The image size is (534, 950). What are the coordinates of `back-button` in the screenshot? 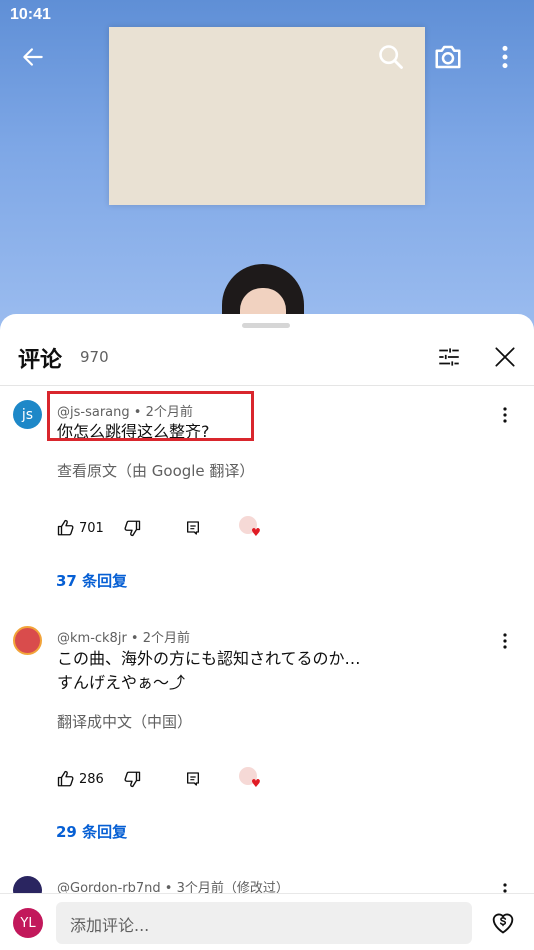 It's located at (33, 57).